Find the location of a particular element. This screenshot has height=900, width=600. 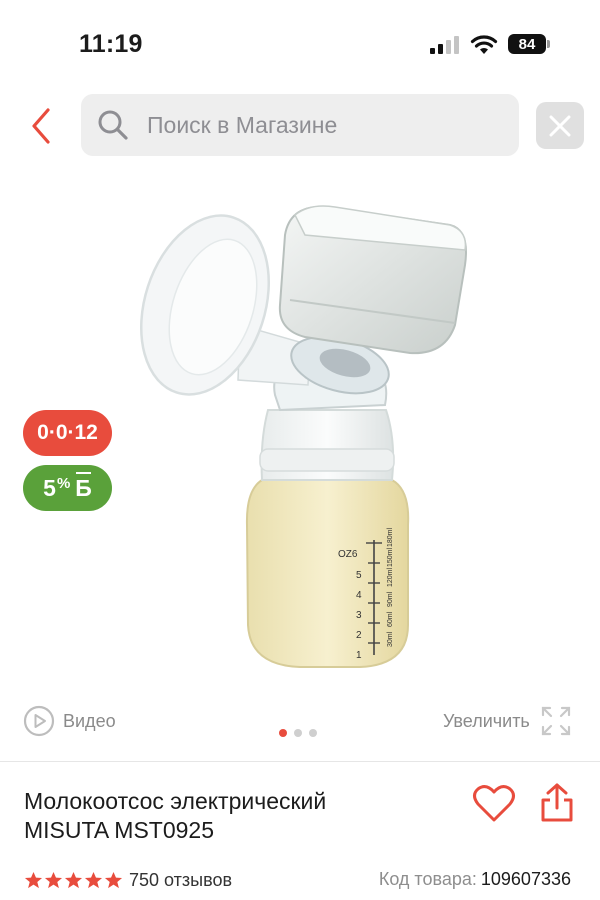

reviews-count: 750 отзывов is located at coordinates (181, 879).